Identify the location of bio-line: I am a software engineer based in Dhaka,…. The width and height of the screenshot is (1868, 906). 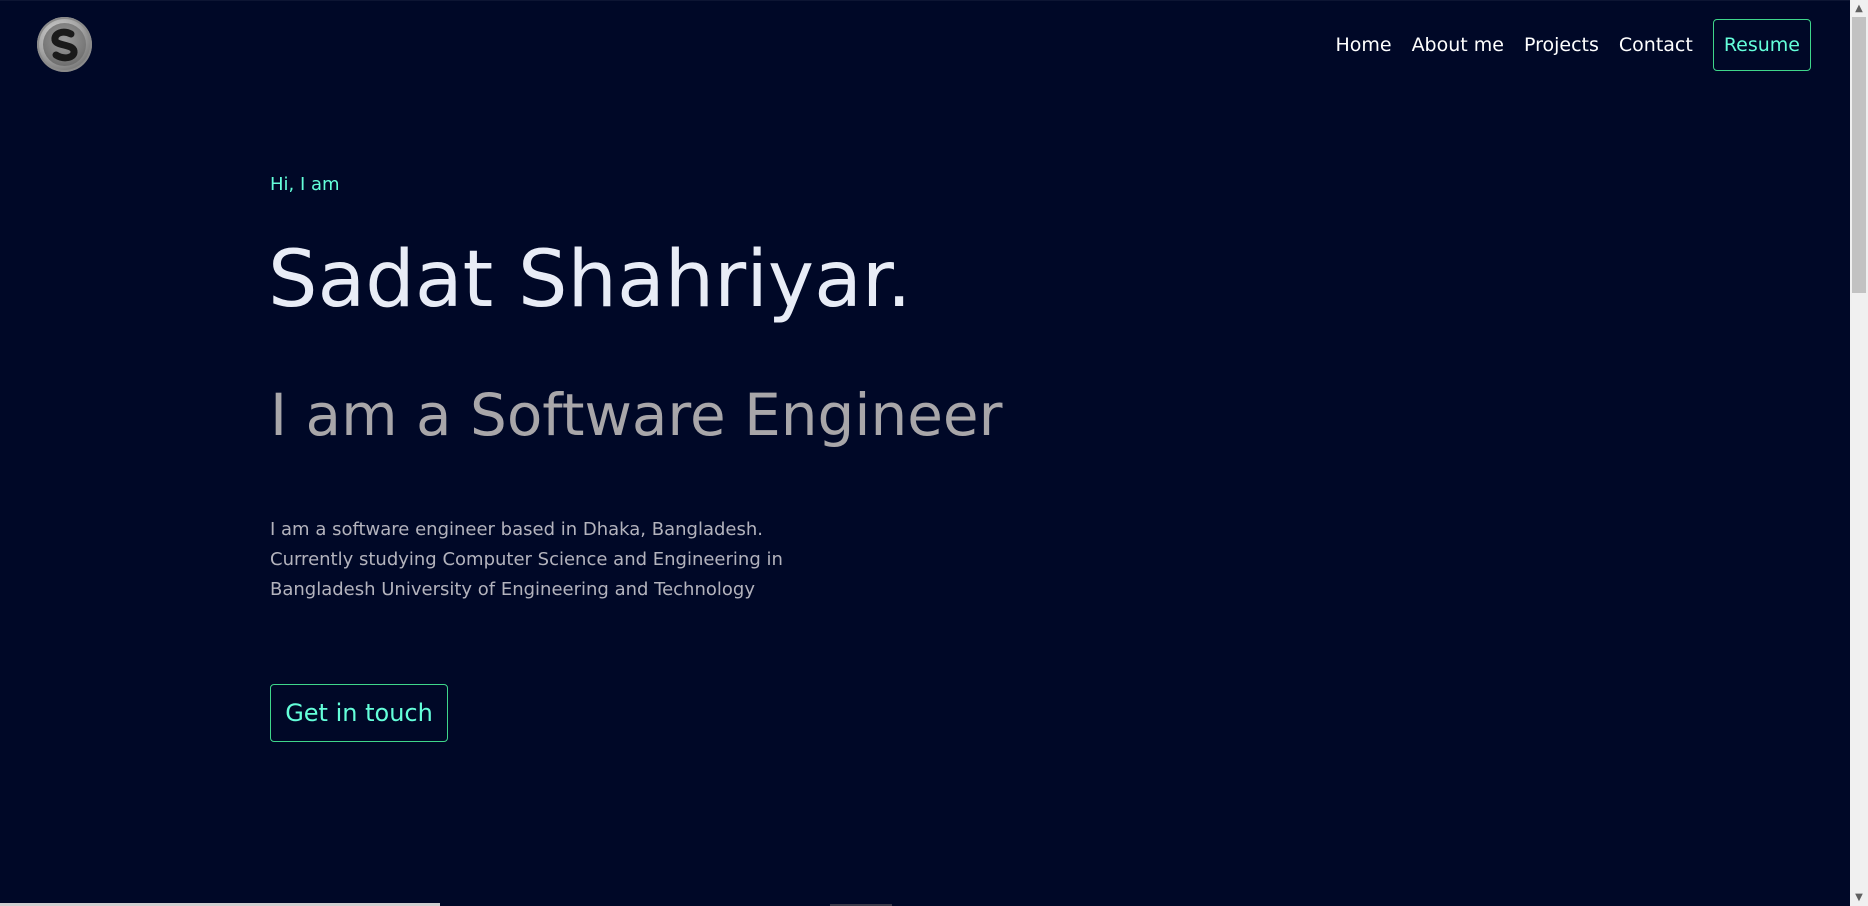
(516, 529).